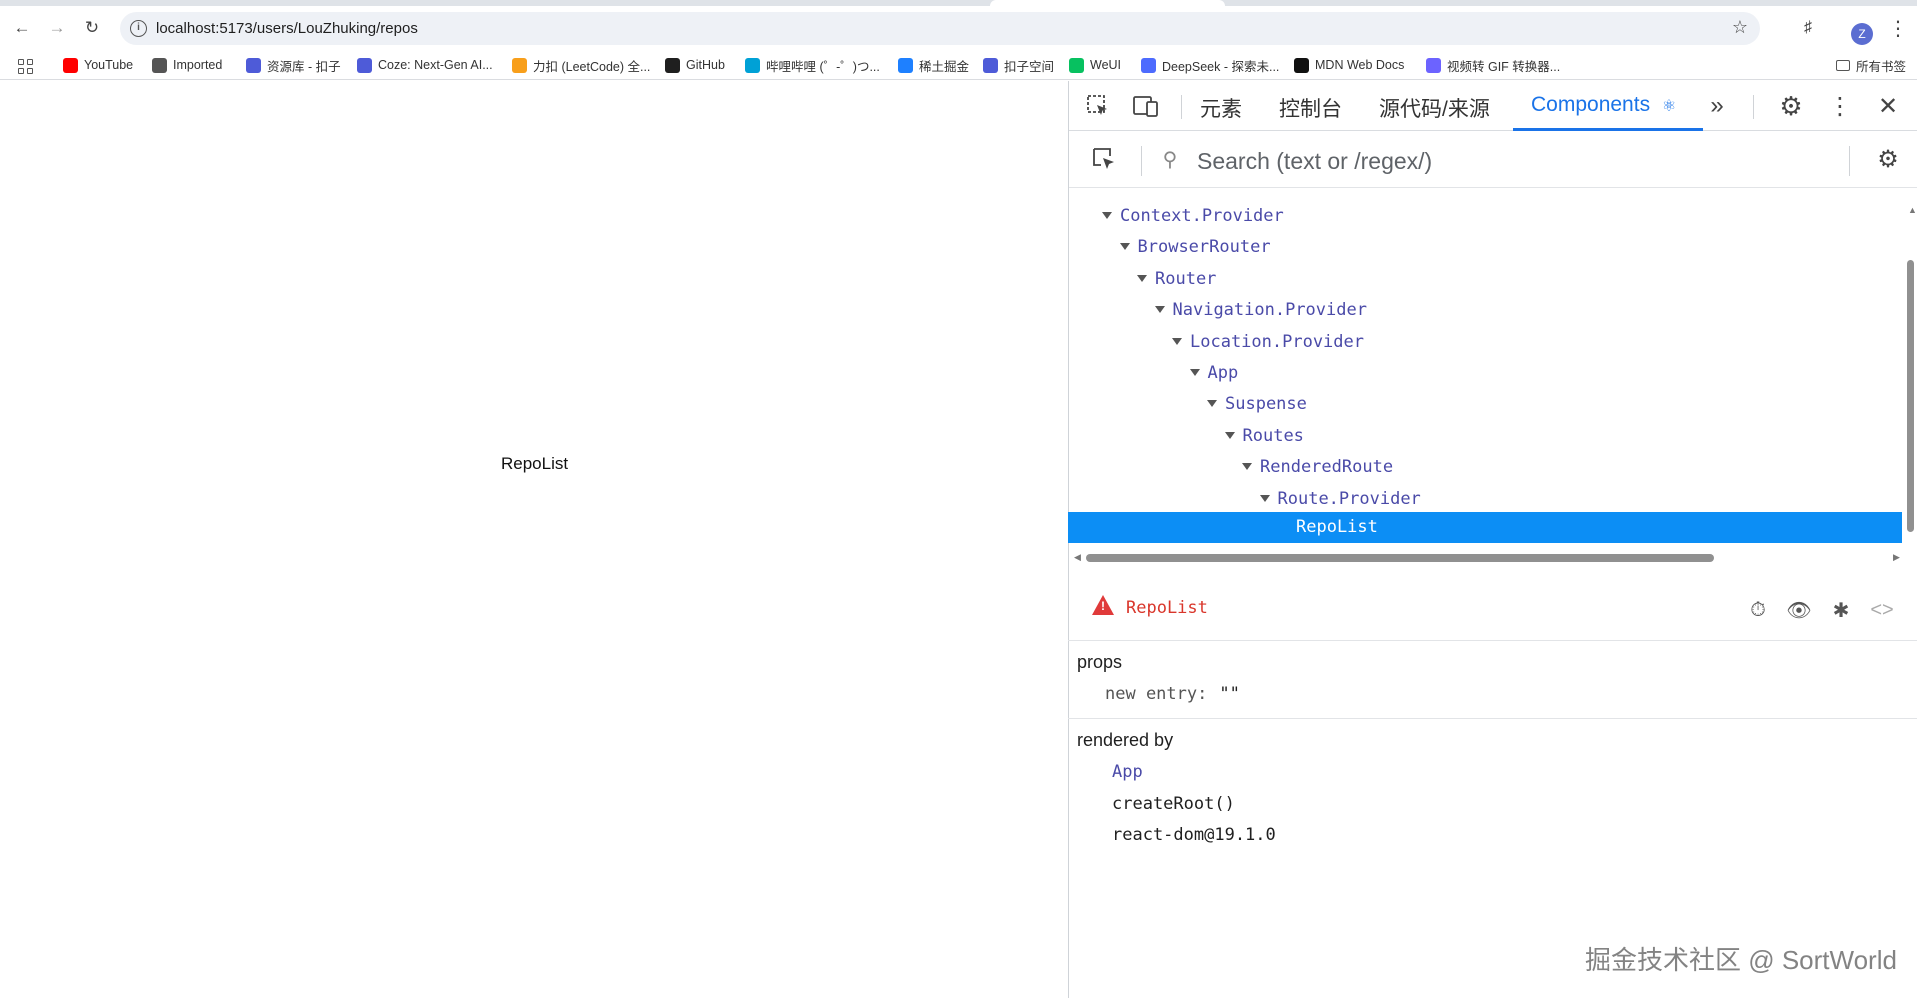  Describe the element at coordinates (138, 28) in the screenshot. I see `site-info-icon: i` at that location.